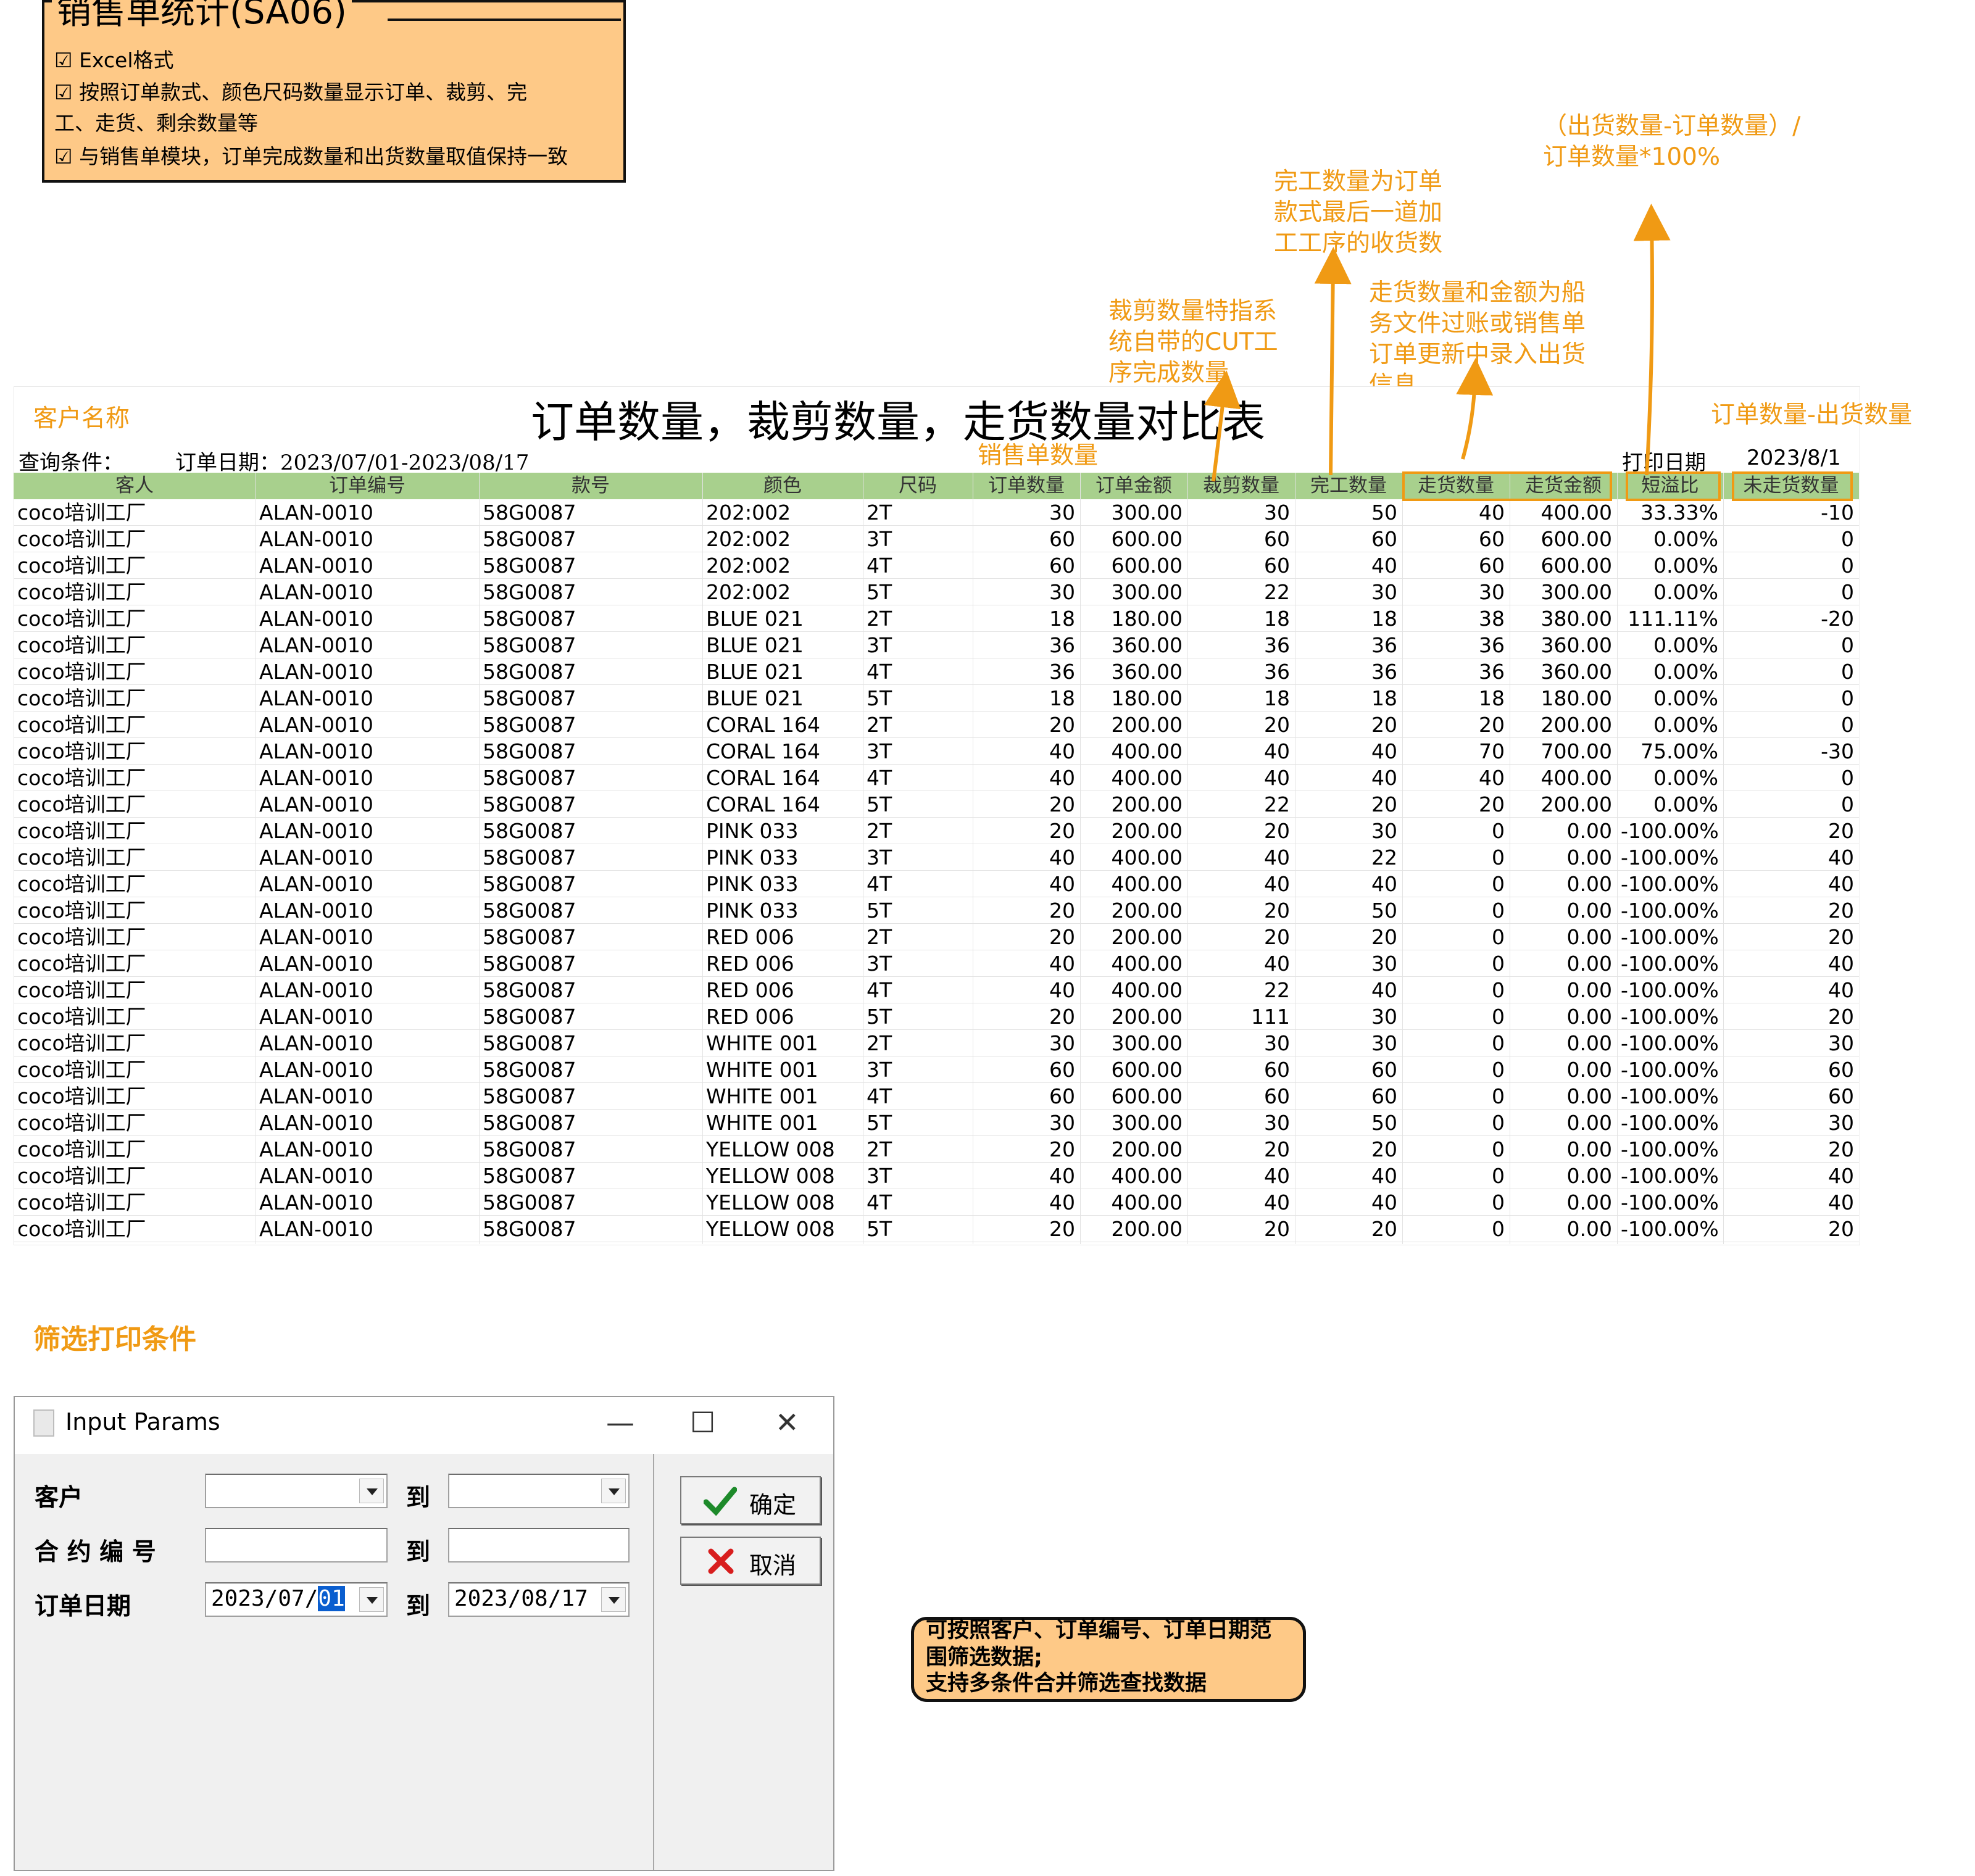  Describe the element at coordinates (1222, 426) in the screenshot. I see `cut-arrow` at that location.